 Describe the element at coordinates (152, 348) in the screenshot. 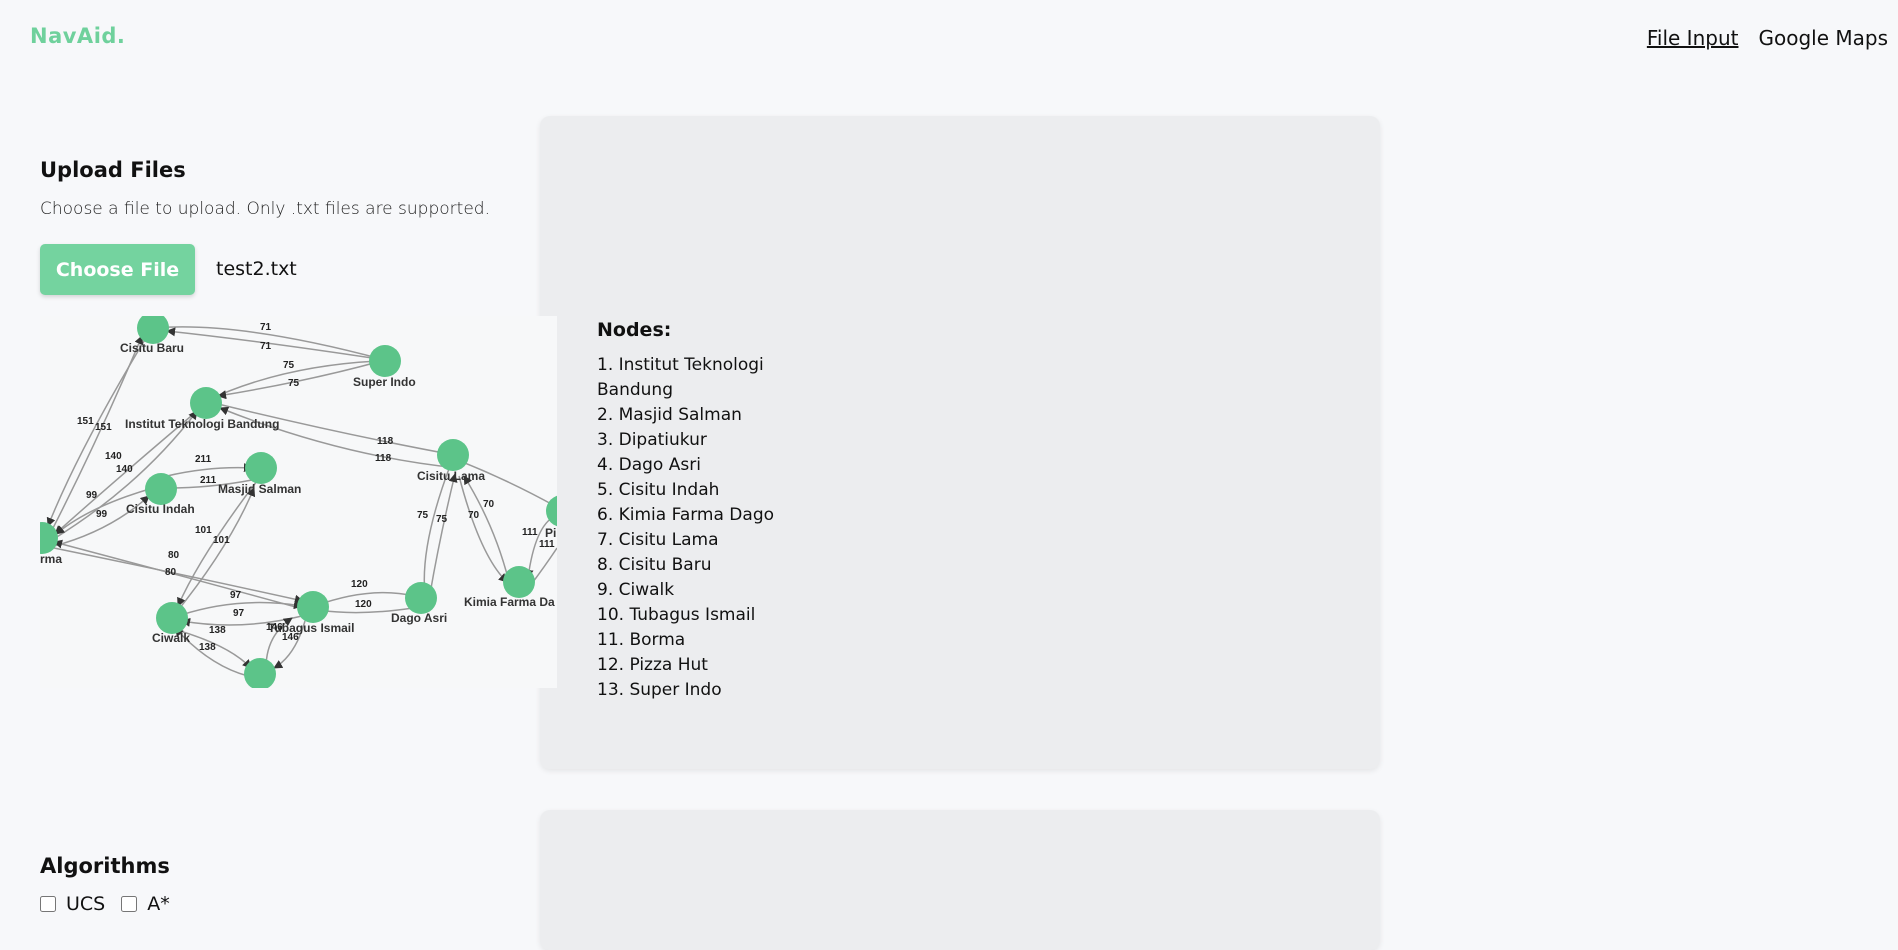

I see `node-label-cisitu-baru: Cisitu Baru` at that location.